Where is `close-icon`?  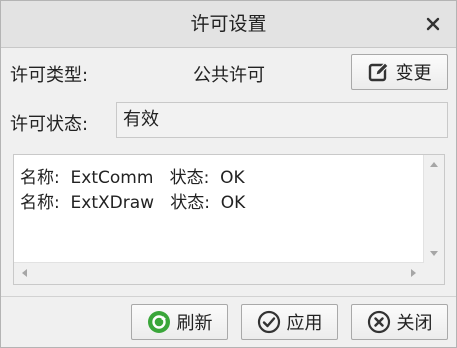
close-icon is located at coordinates (433, 24).